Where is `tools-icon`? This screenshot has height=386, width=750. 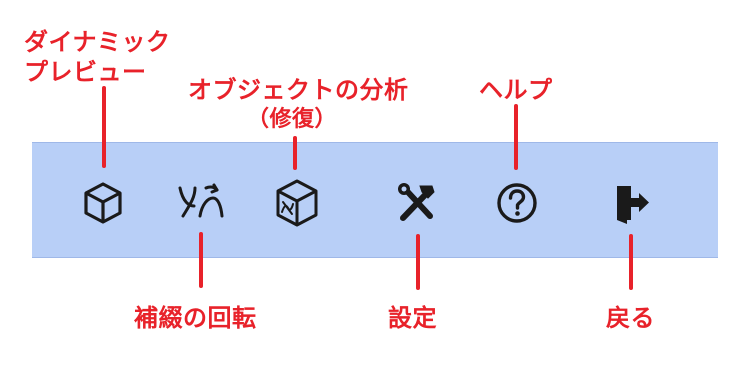
tools-icon is located at coordinates (417, 203).